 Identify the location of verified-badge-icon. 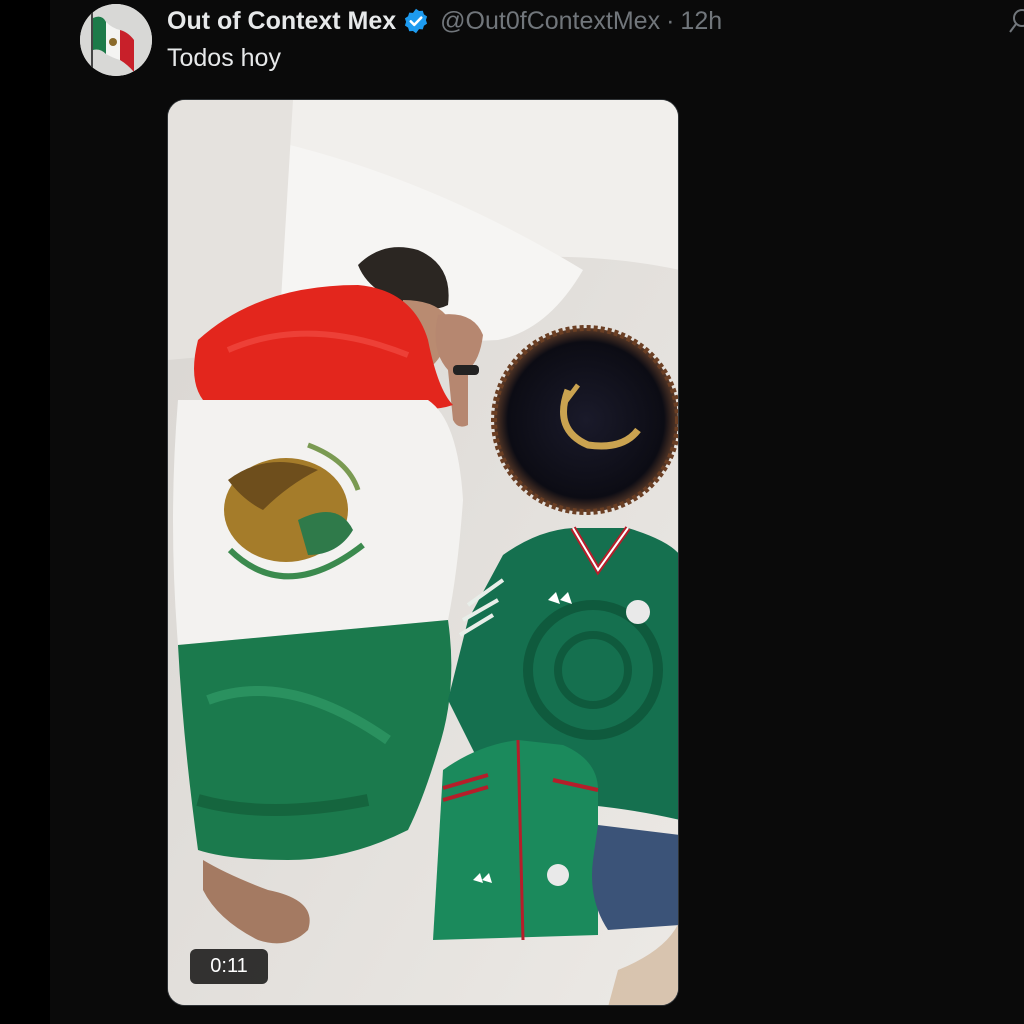
(416, 21).